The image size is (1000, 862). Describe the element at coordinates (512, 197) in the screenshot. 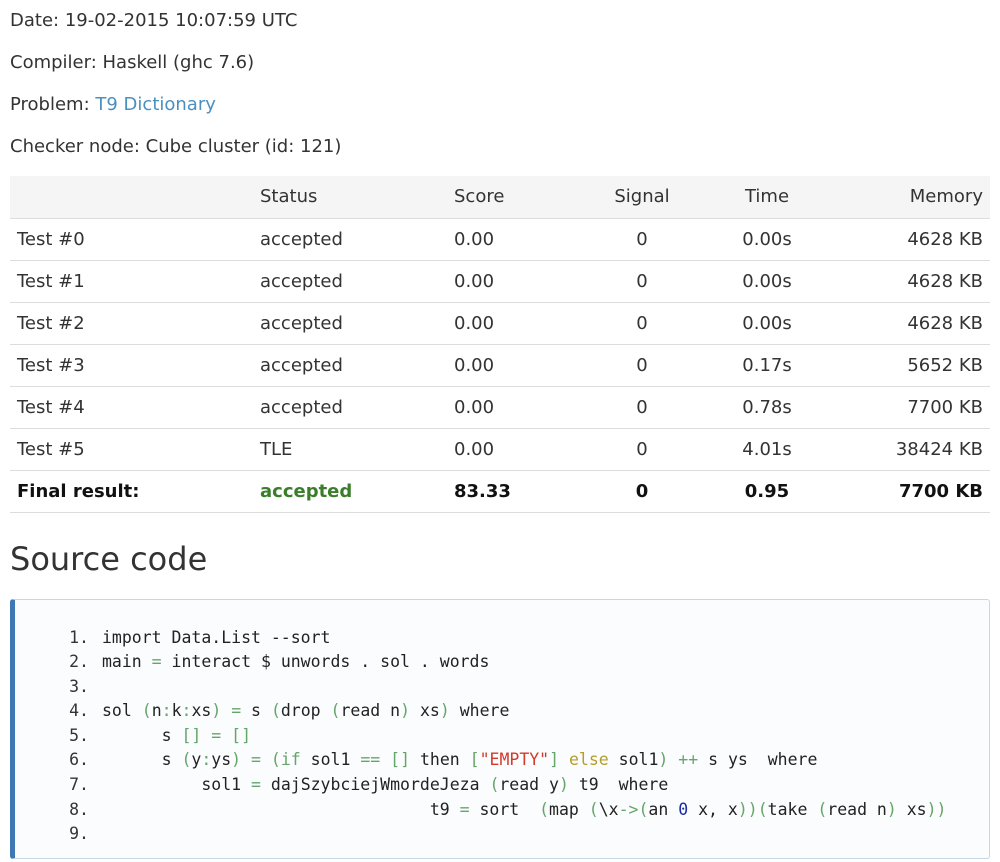

I see `header-score: Score` at that location.